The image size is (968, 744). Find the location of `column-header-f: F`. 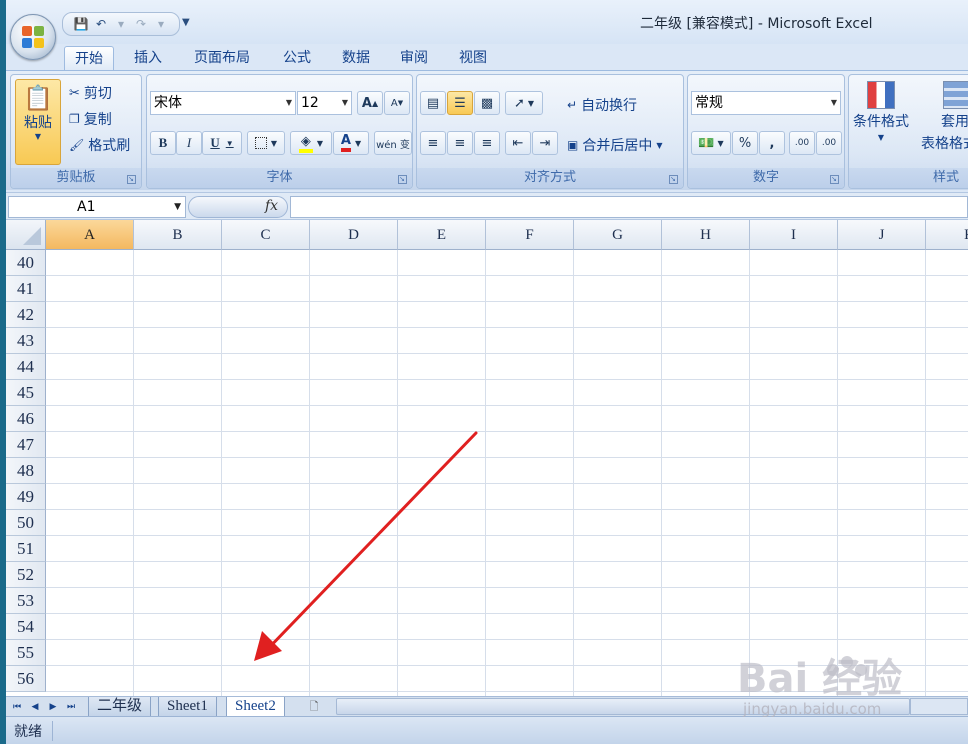

column-header-f: F is located at coordinates (530, 235).